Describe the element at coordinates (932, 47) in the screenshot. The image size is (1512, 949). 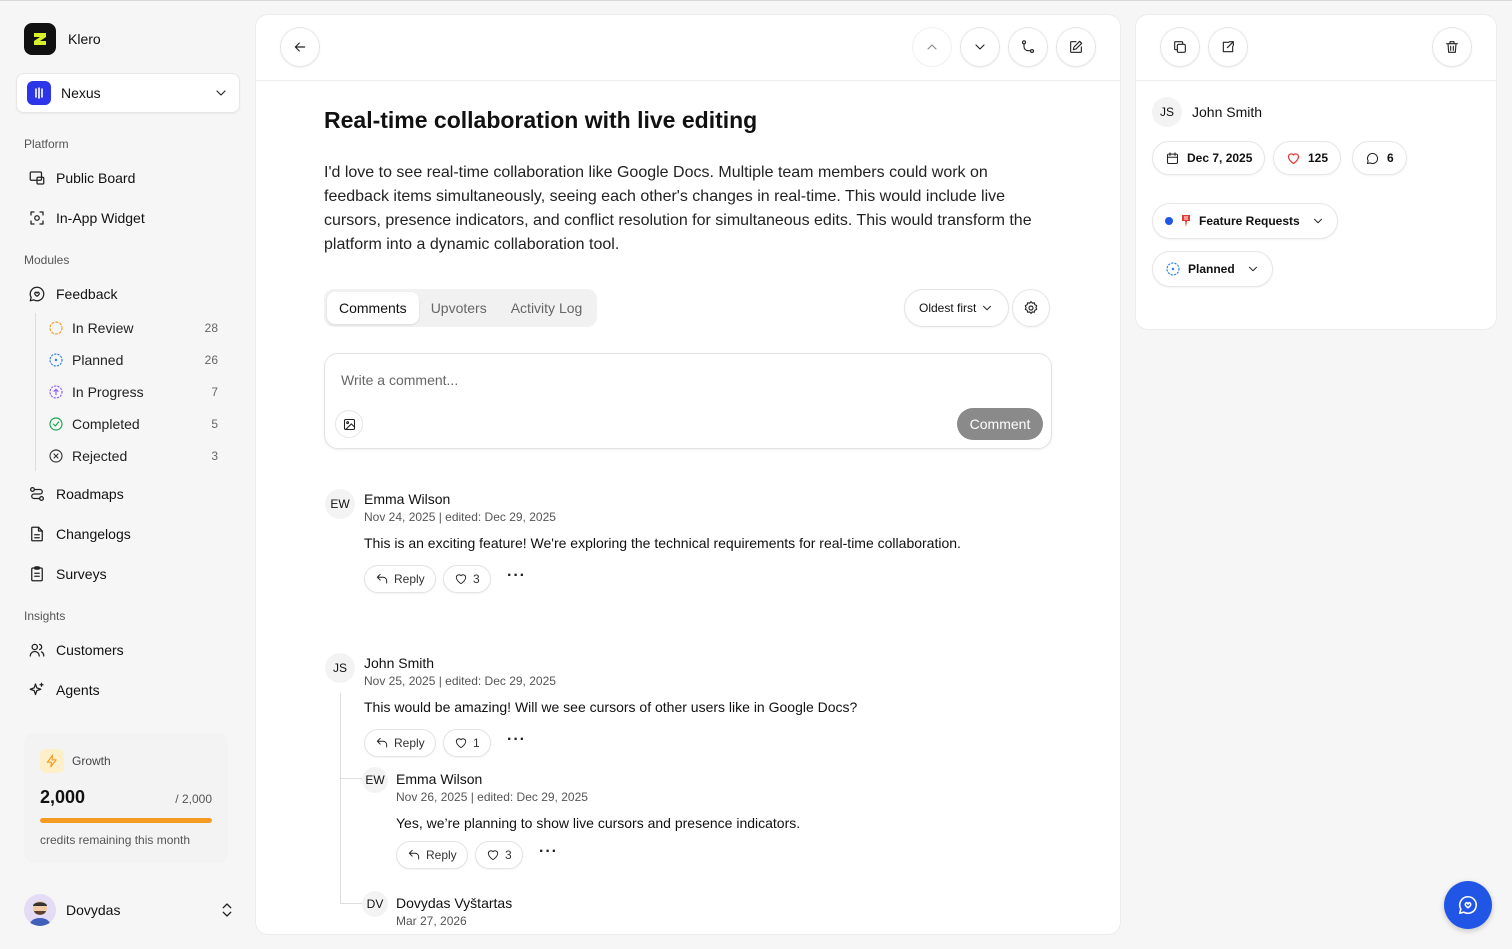
I see `previous-button` at that location.